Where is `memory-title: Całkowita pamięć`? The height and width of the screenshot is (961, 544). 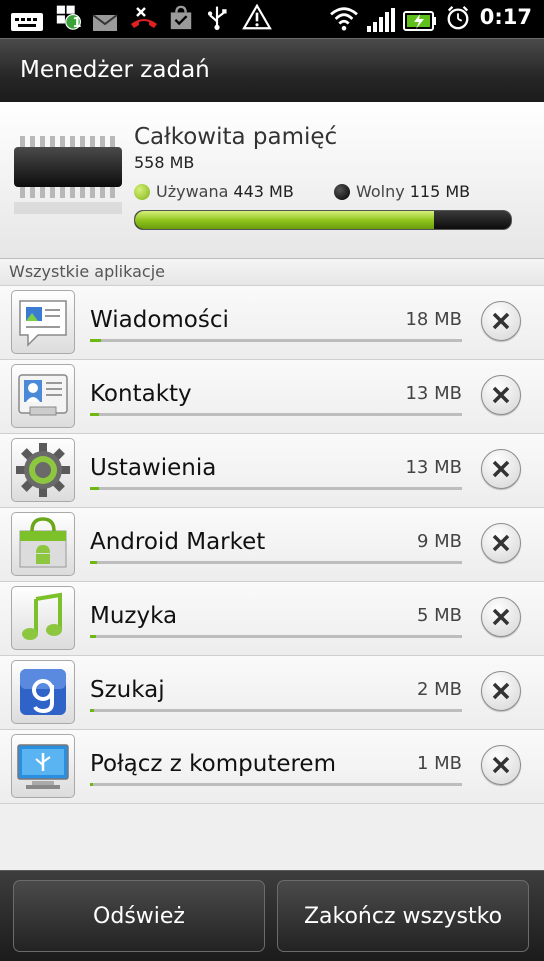
memory-title: Całkowita pamięć is located at coordinates (236, 137).